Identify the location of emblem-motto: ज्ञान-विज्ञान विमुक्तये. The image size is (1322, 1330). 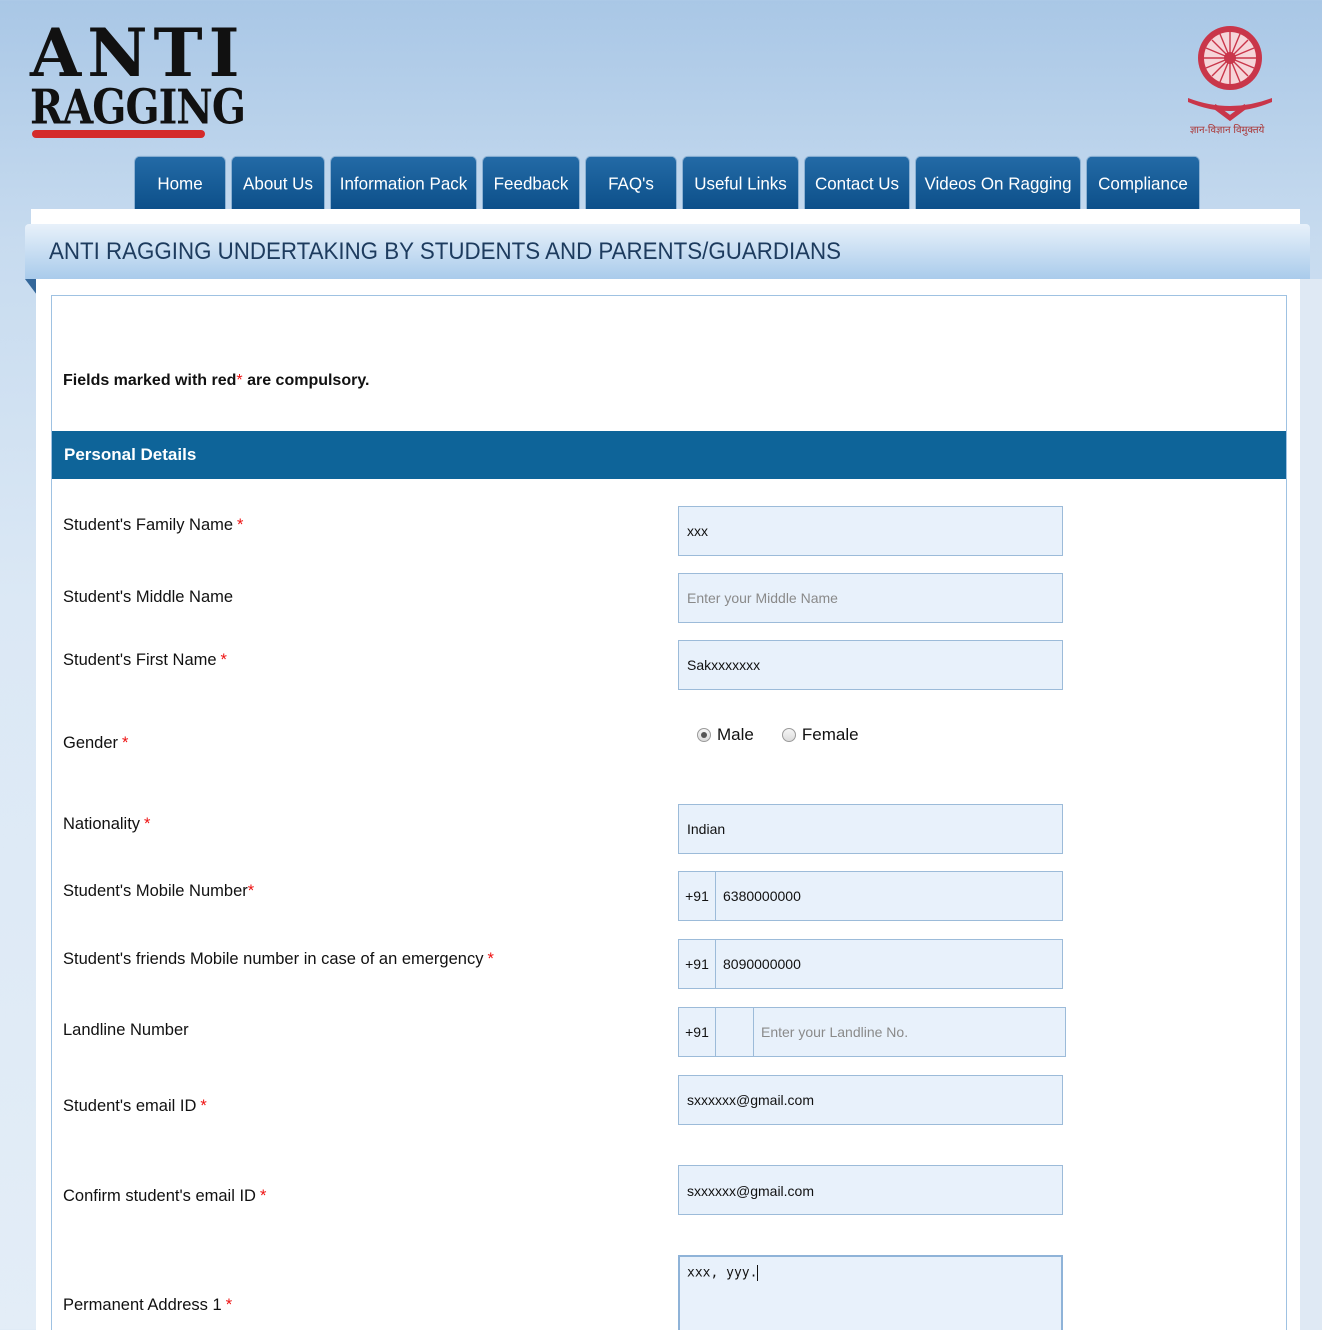
(1227, 130).